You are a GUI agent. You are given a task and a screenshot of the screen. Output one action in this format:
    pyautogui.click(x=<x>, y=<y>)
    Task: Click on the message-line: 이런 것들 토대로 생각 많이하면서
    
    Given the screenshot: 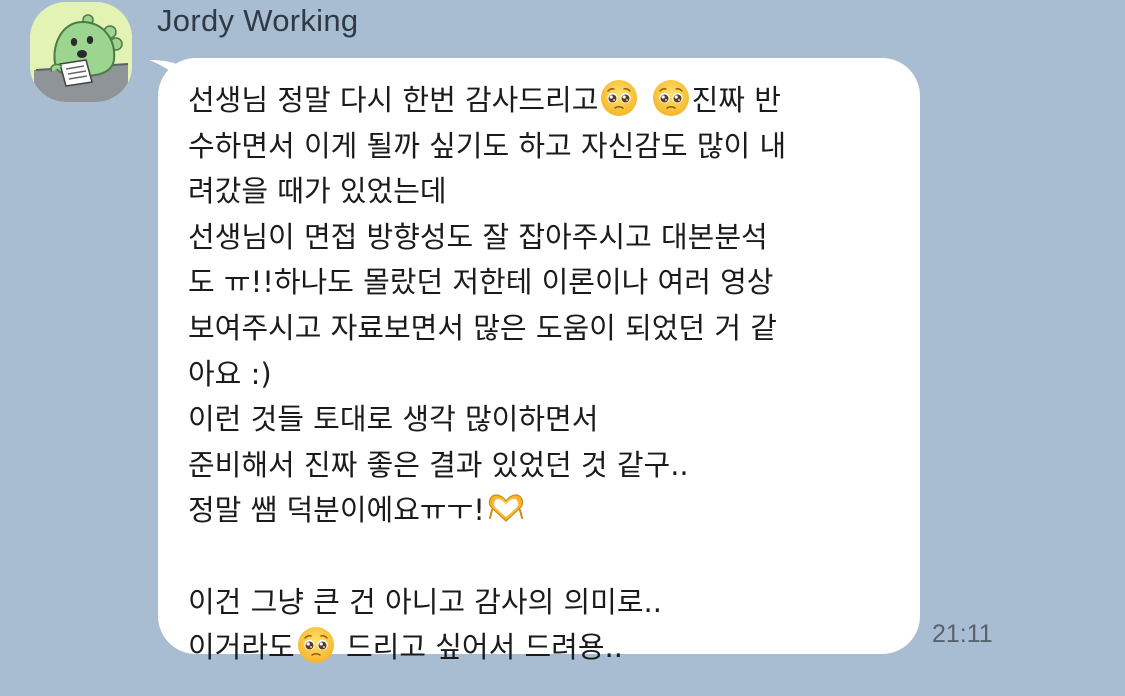 What is the action you would take?
    pyautogui.click(x=541, y=420)
    